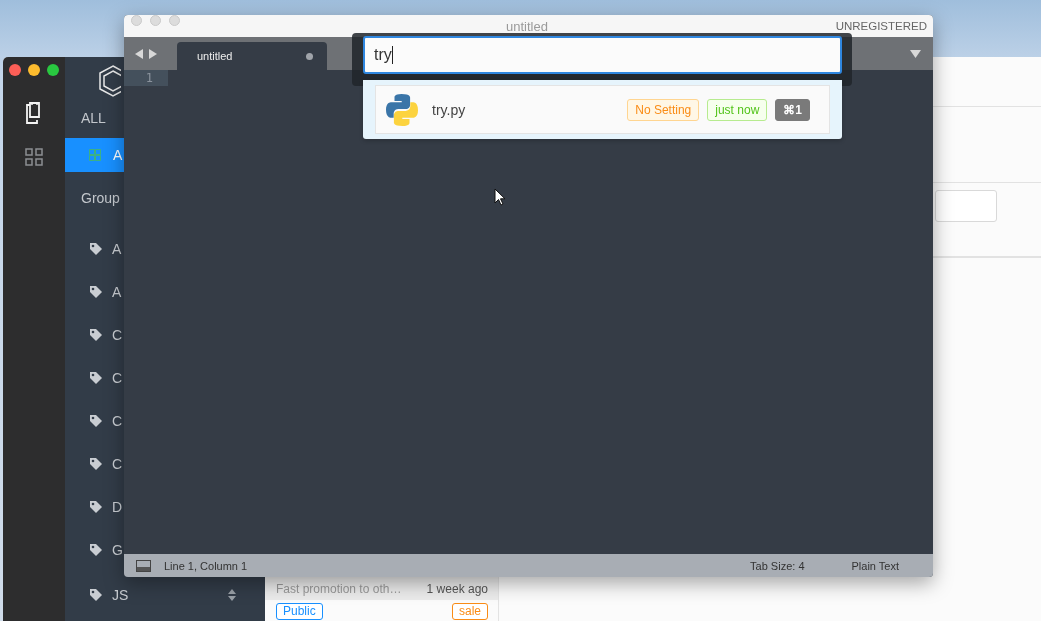 This screenshot has width=1041, height=621. Describe the element at coordinates (94, 119) in the screenshot. I see `section-heading: ALL` at that location.